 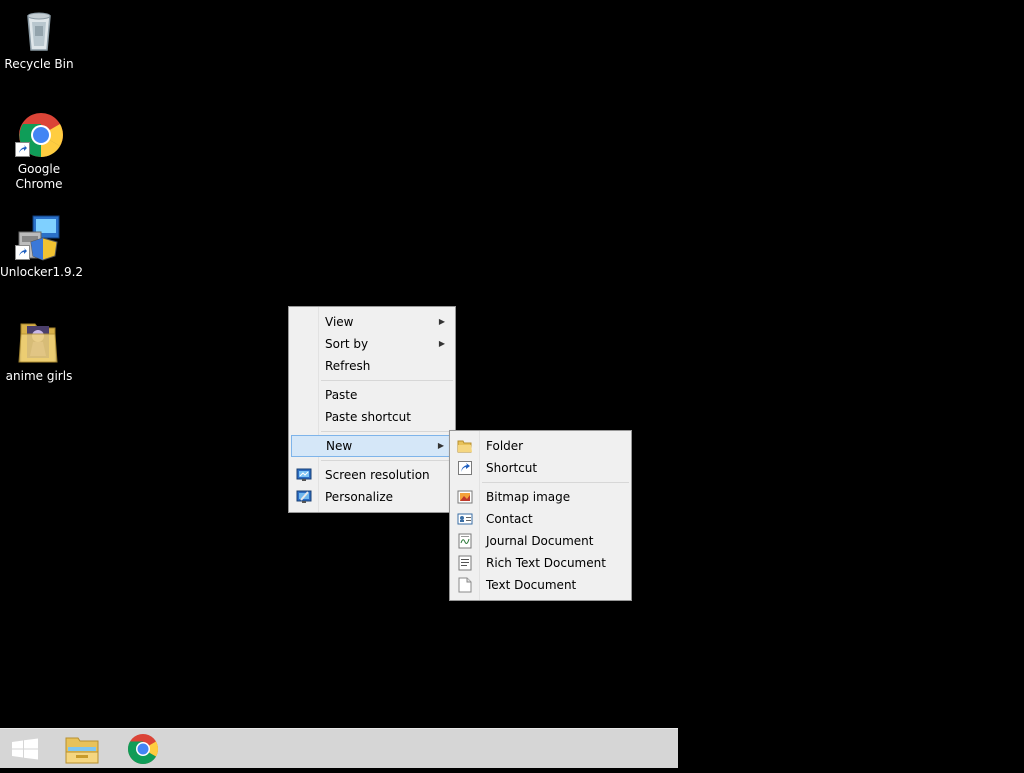 I want to click on menu-item-screen-resolution: Screen resolution, so click(x=372, y=475).